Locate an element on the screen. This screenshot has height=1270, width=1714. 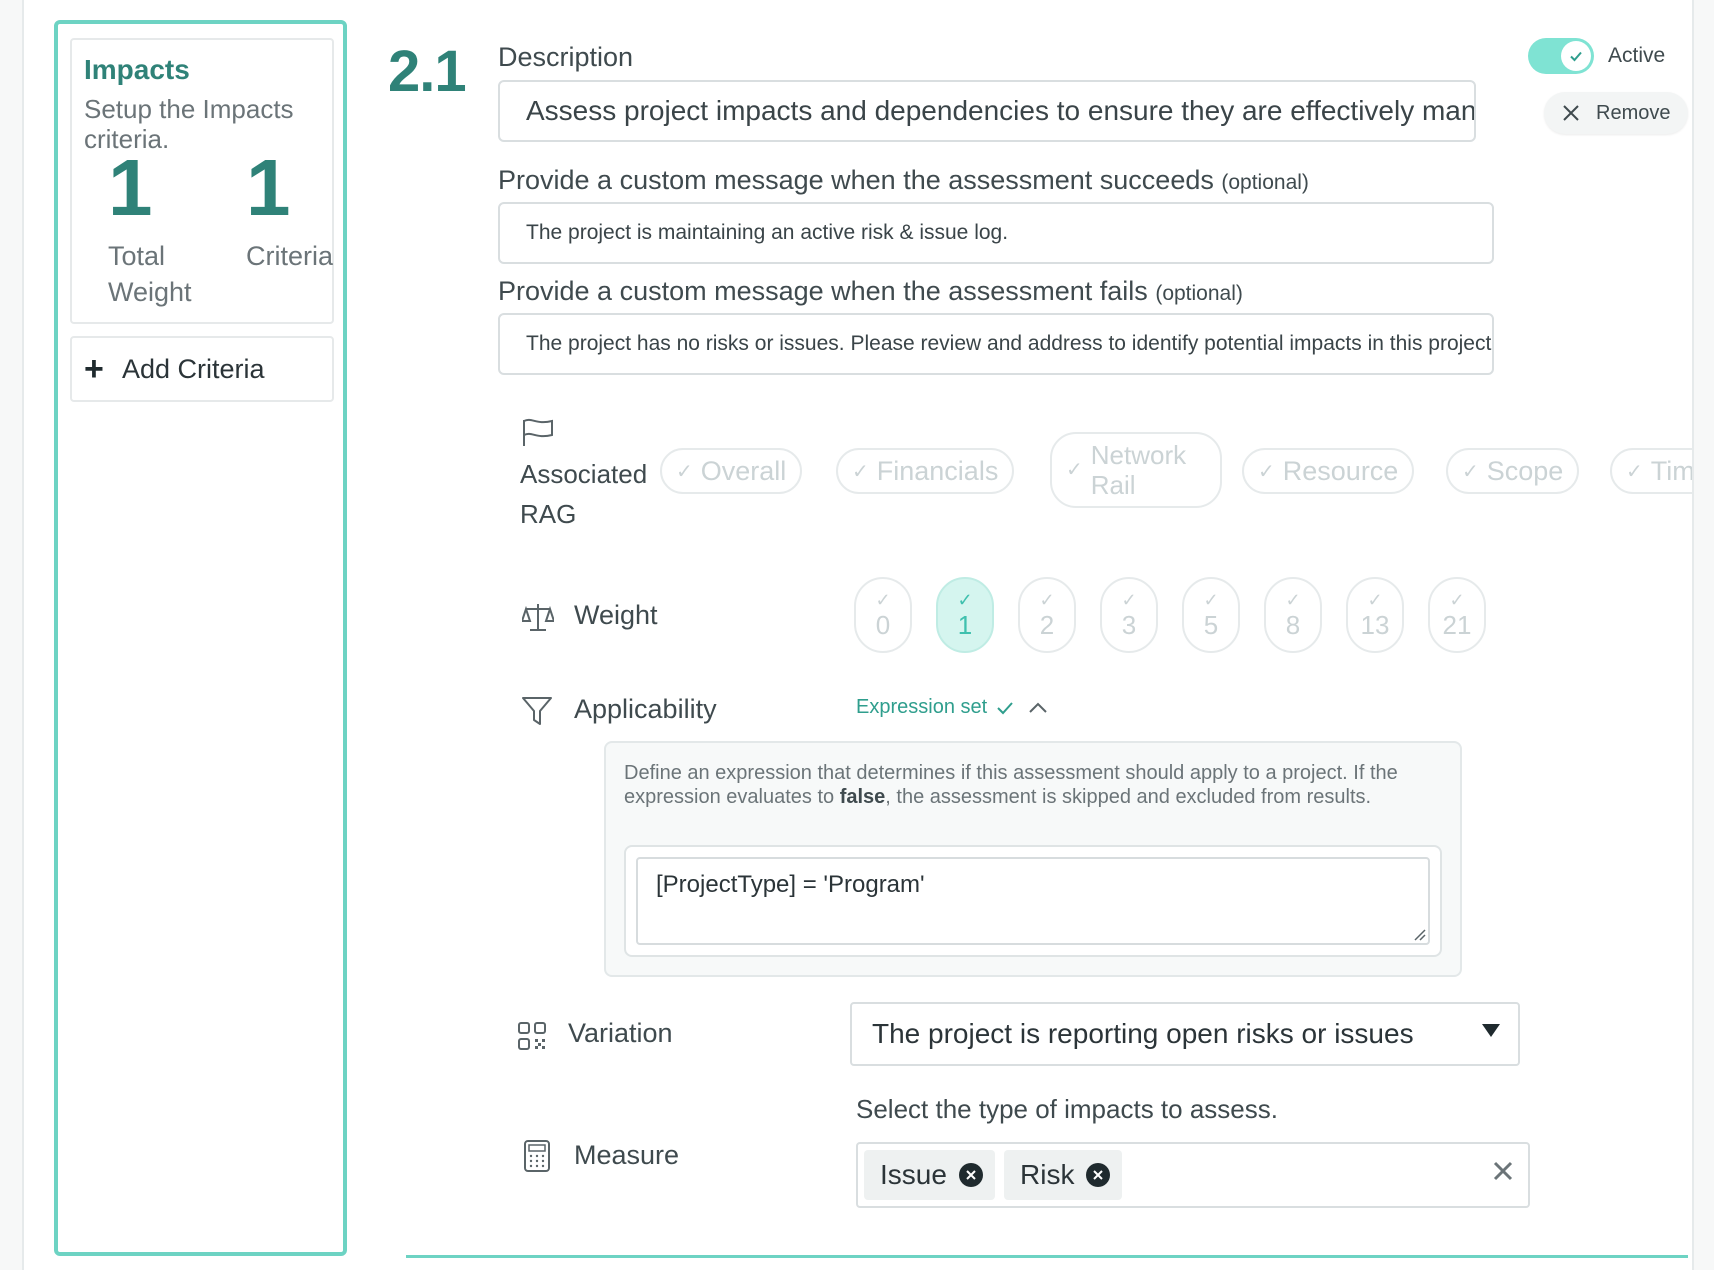
stat-label: Criteria is located at coordinates (290, 256).